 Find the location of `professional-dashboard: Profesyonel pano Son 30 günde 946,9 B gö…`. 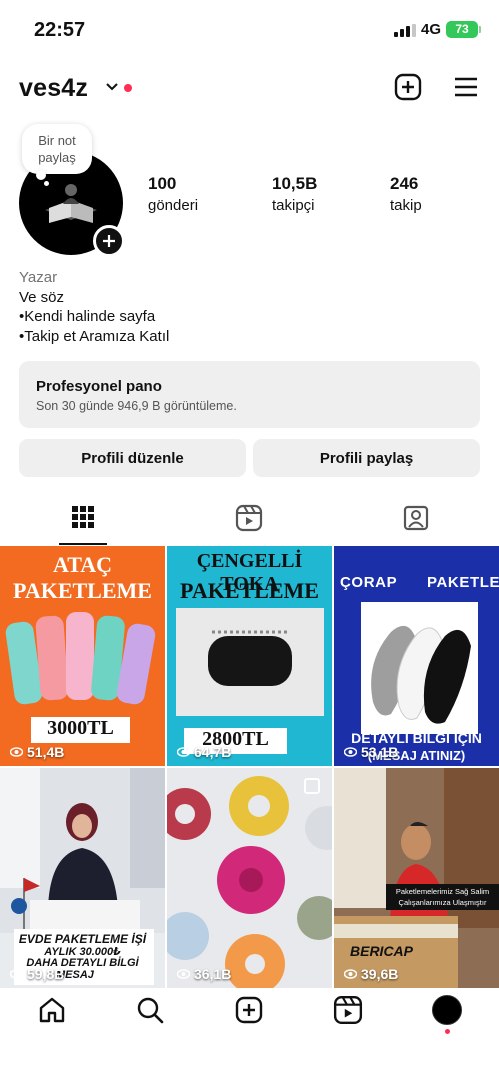

professional-dashboard: Profesyonel pano Son 30 günde 946,9 B gö… is located at coordinates (249, 394).